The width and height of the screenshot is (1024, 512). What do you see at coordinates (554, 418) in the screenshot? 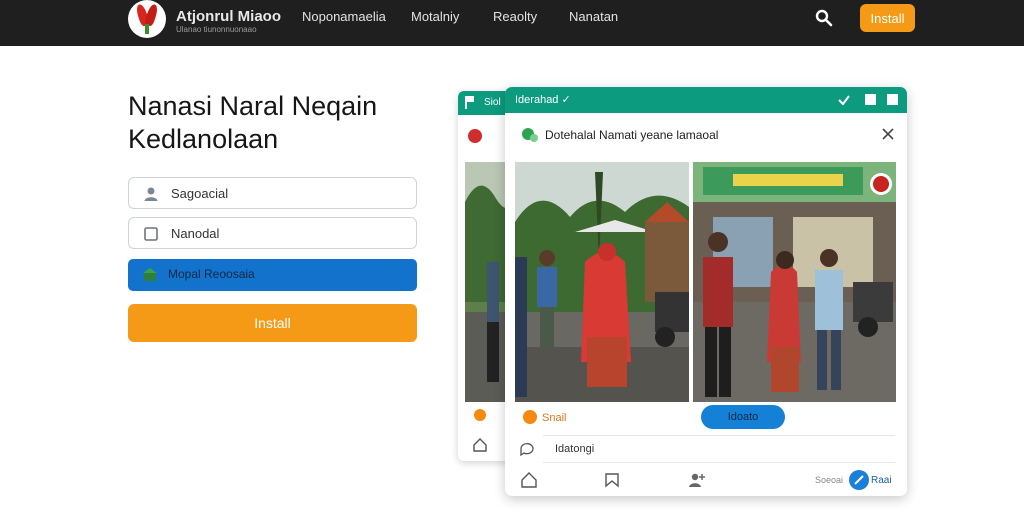
I see `snail-label: Snail` at bounding box center [554, 418].